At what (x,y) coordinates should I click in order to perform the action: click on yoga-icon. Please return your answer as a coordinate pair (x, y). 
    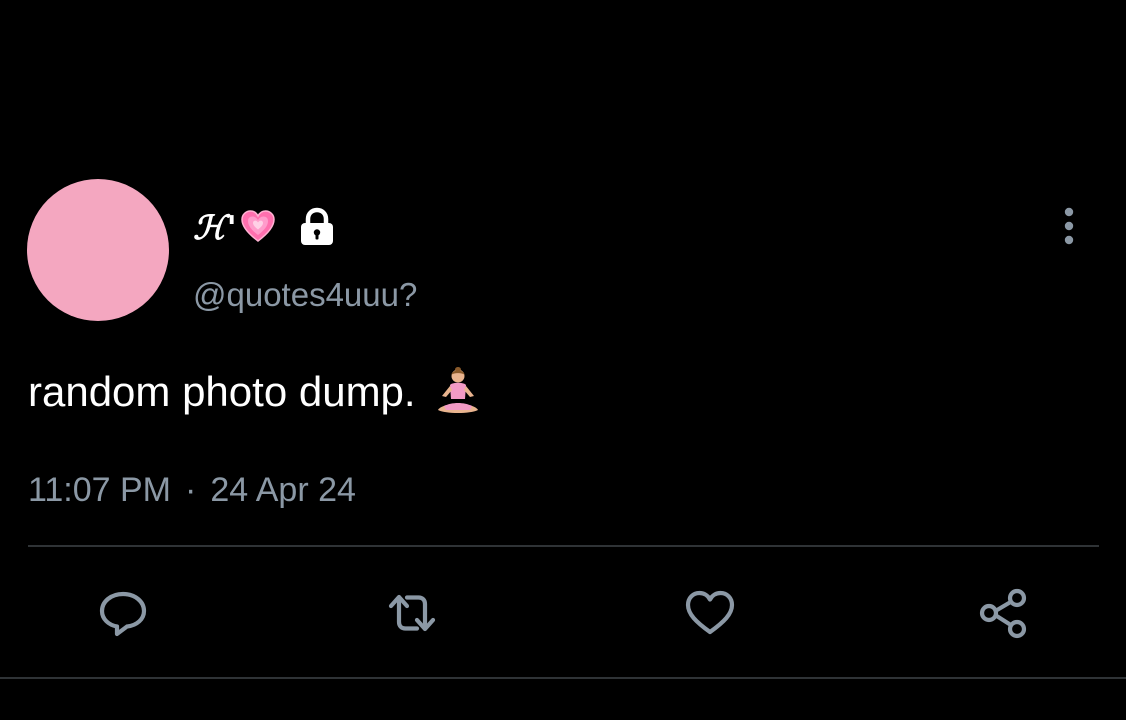
    Looking at the image, I should click on (458, 392).